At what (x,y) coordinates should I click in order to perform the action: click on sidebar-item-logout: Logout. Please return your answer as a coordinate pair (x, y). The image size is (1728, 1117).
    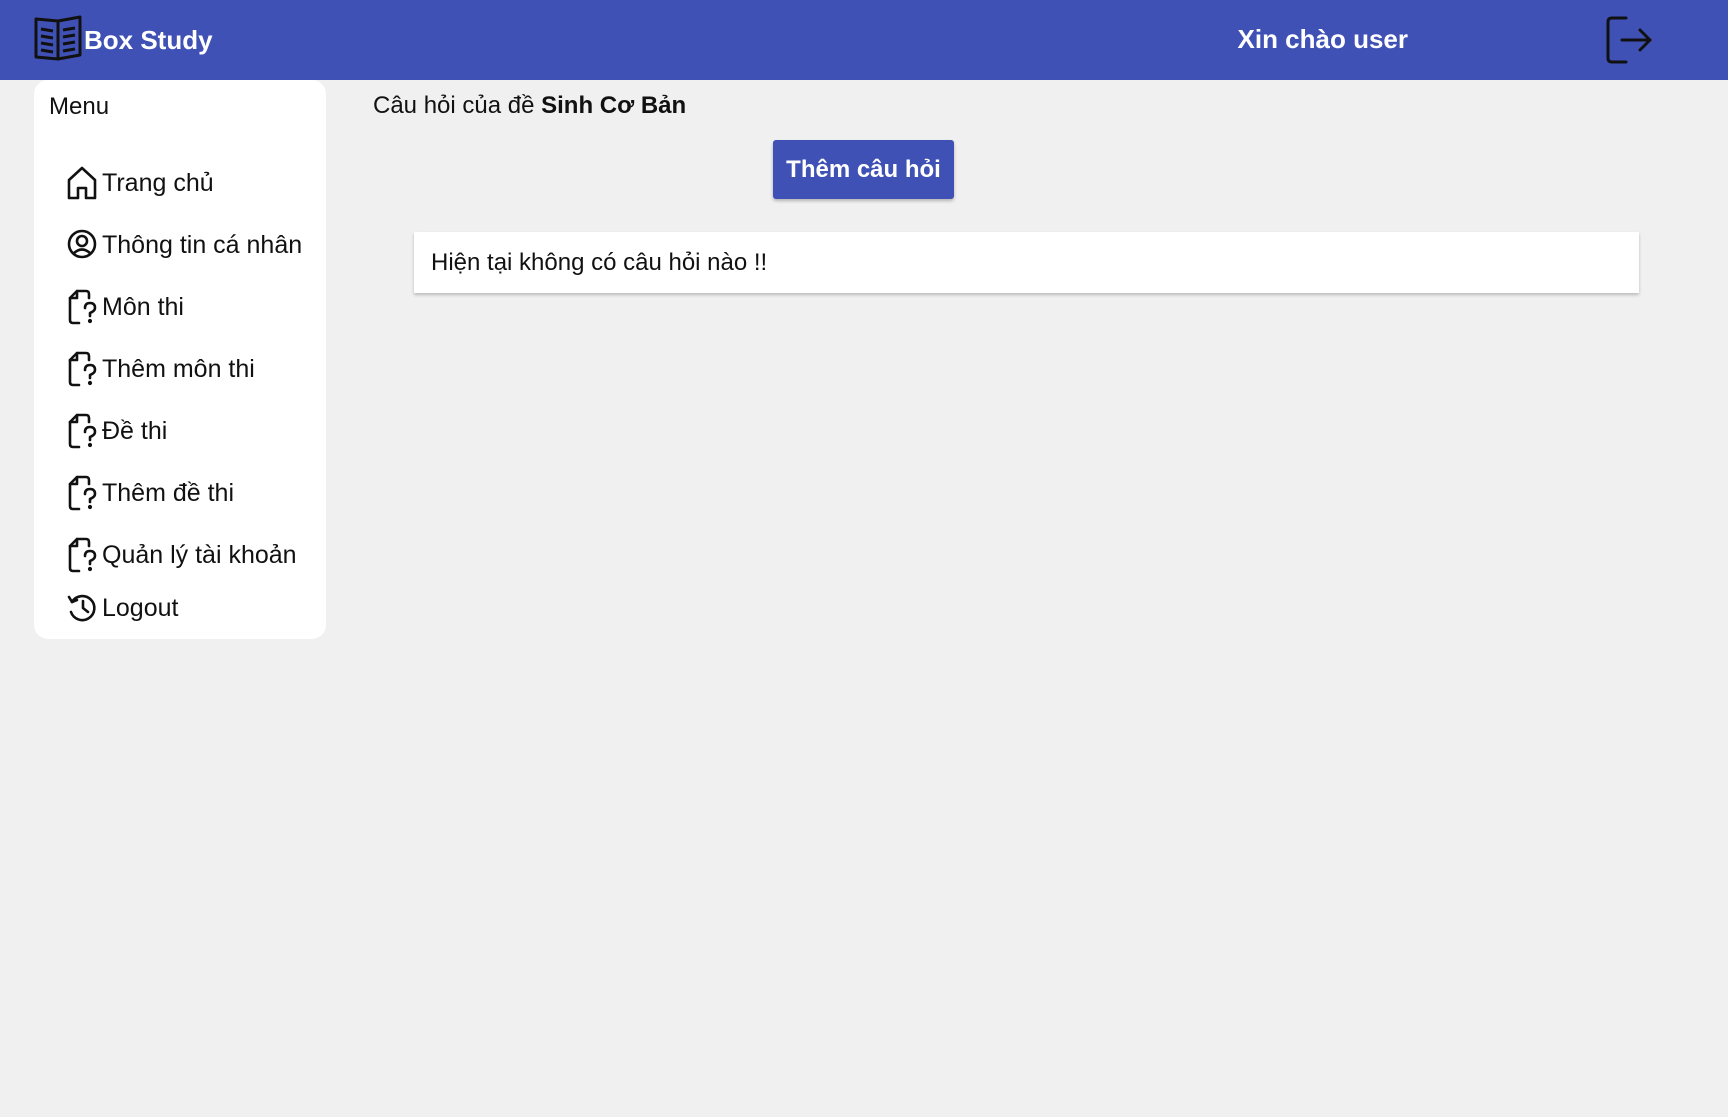
    Looking at the image, I should click on (121, 608).